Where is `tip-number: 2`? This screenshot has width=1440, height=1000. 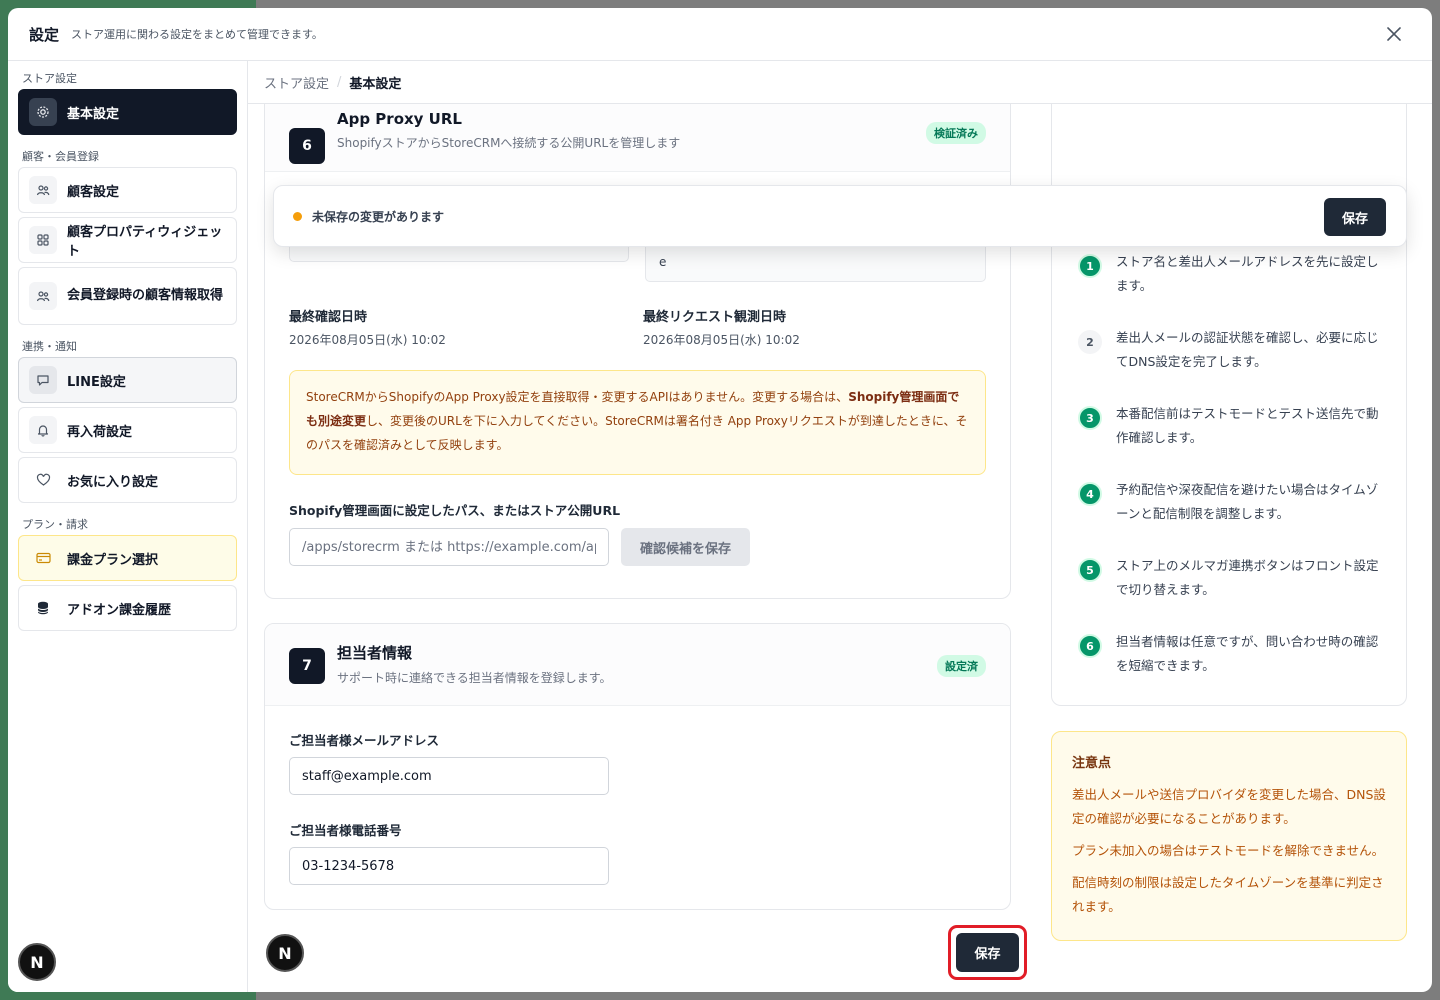 tip-number: 2 is located at coordinates (1090, 342).